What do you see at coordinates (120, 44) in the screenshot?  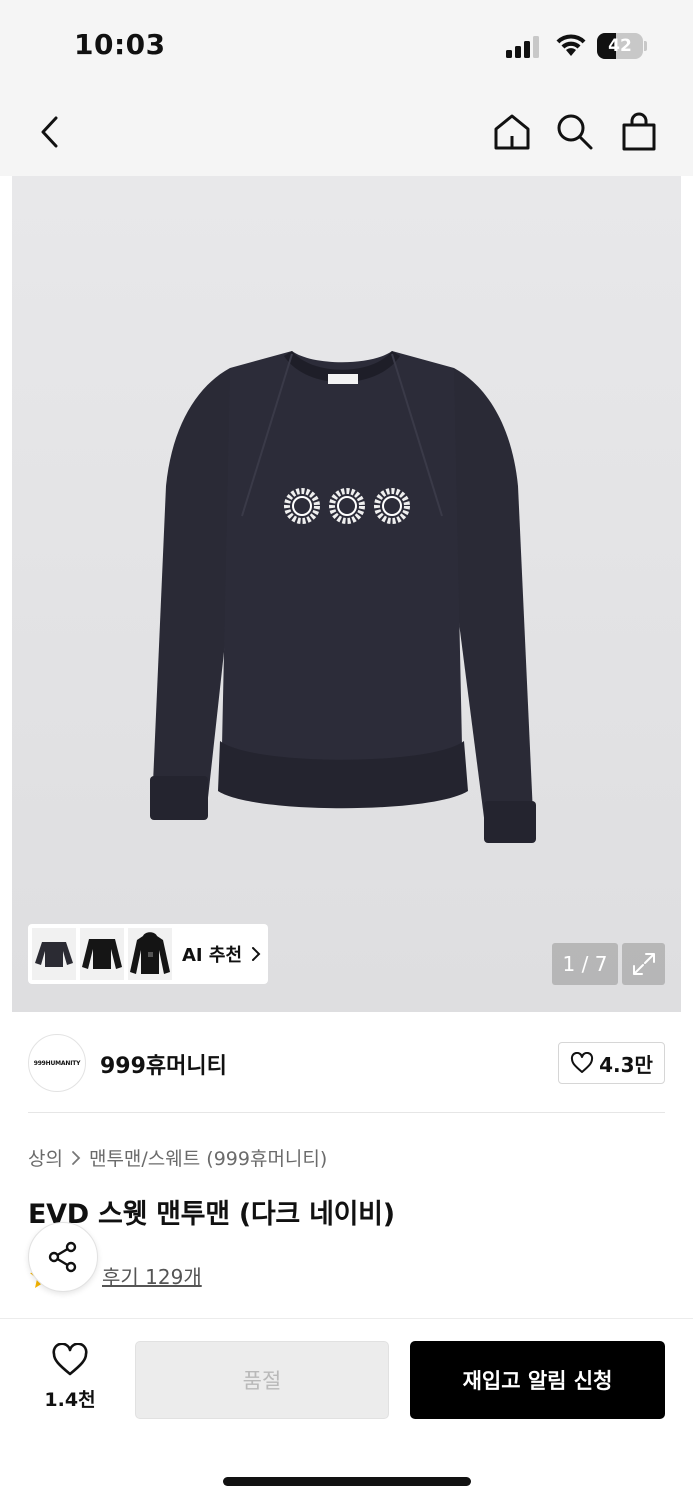 I see `status-time: 10:03` at bounding box center [120, 44].